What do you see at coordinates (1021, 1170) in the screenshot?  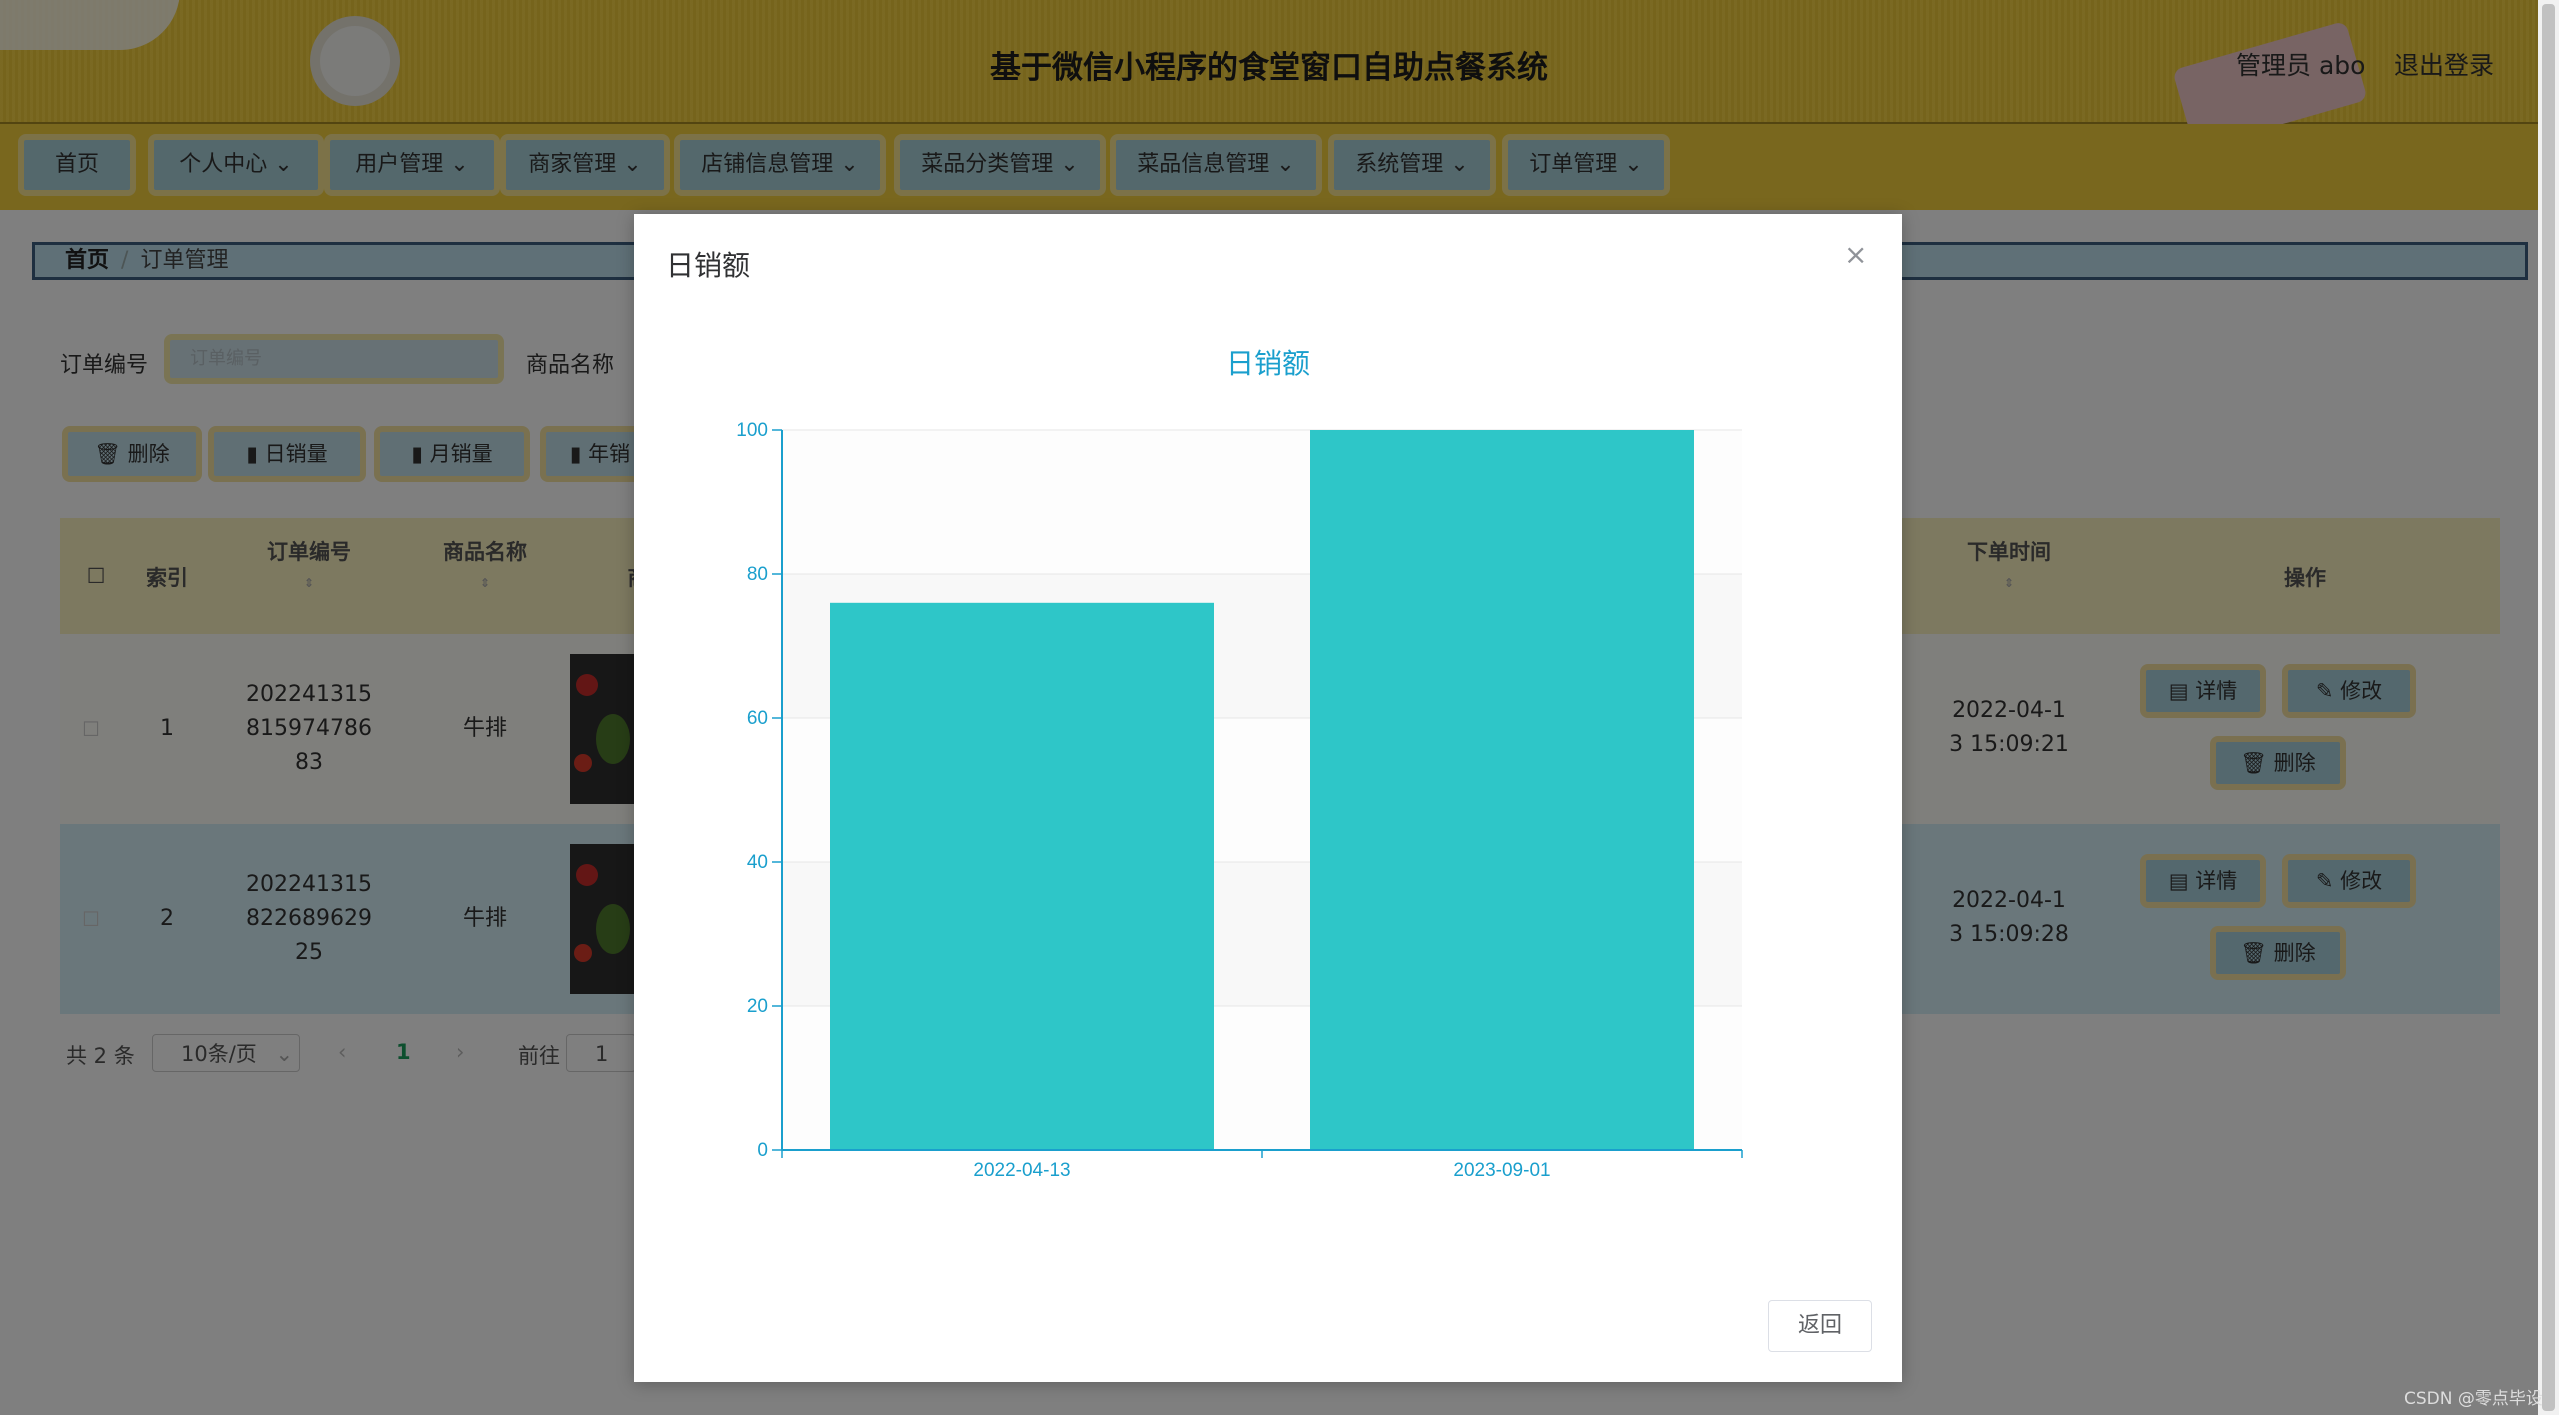 I see `x-tick-label: 2022-04-13` at bounding box center [1021, 1170].